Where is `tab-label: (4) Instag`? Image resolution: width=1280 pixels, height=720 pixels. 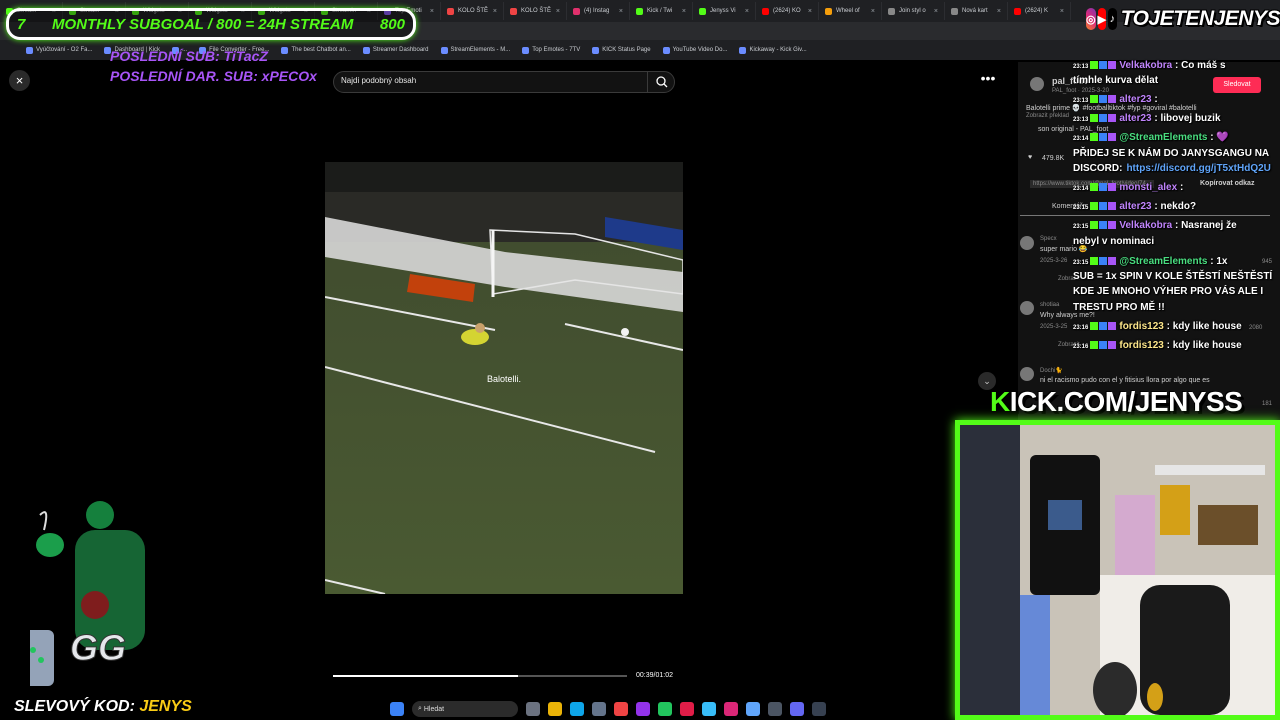 tab-label: (4) Instag is located at coordinates (597, 11).